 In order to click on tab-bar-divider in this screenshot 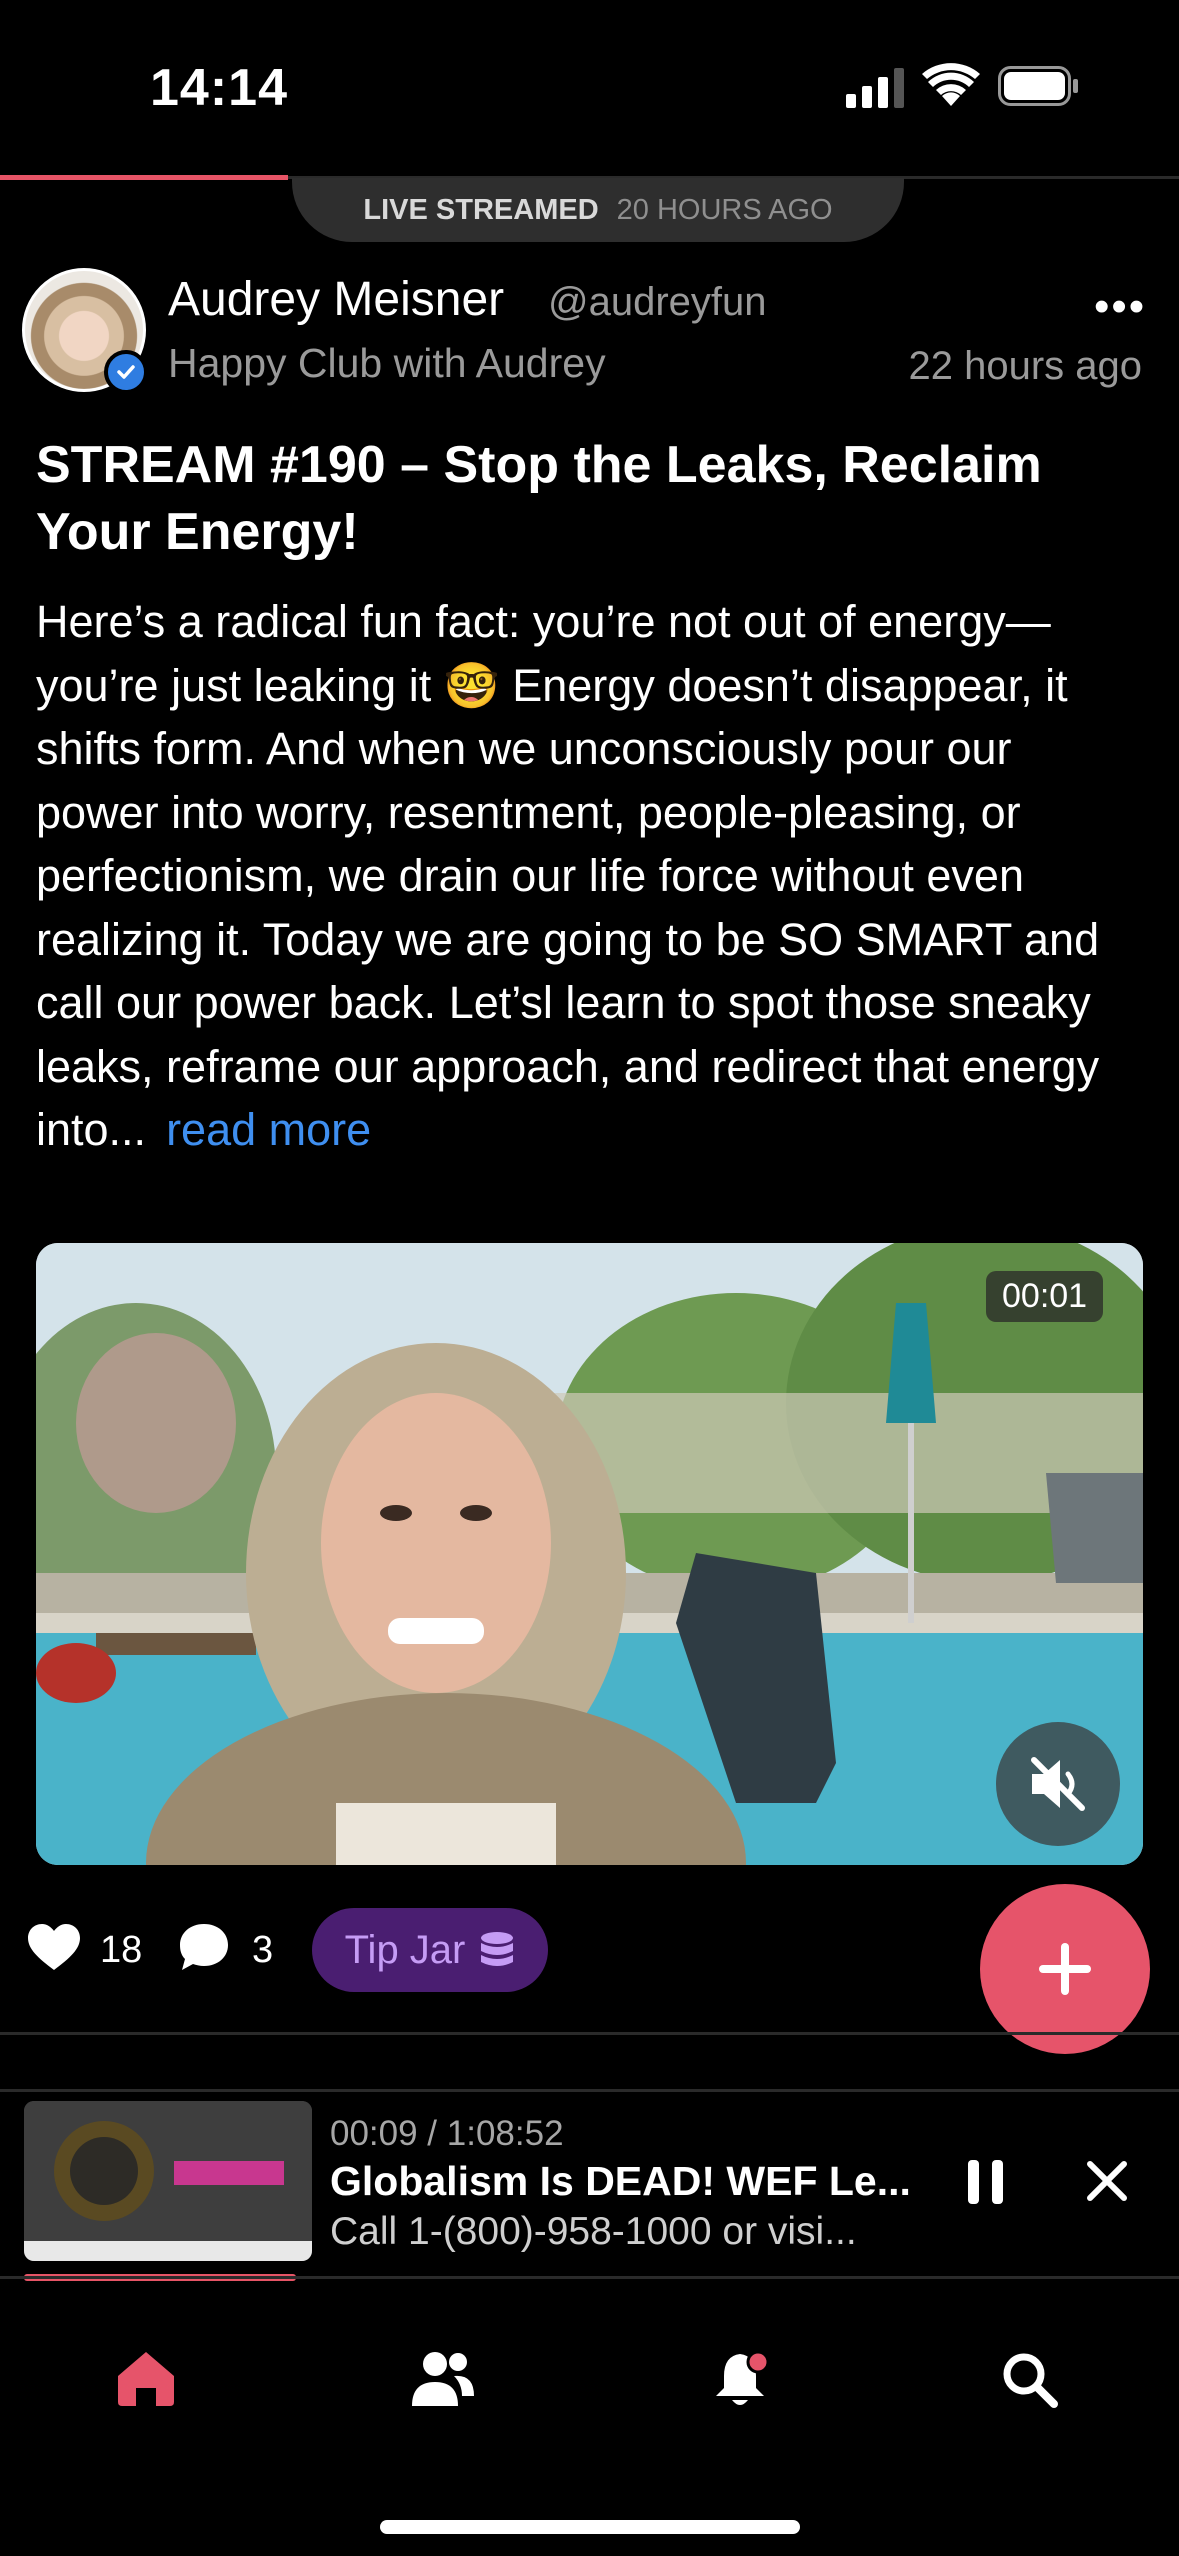, I will do `click(589, 2277)`.